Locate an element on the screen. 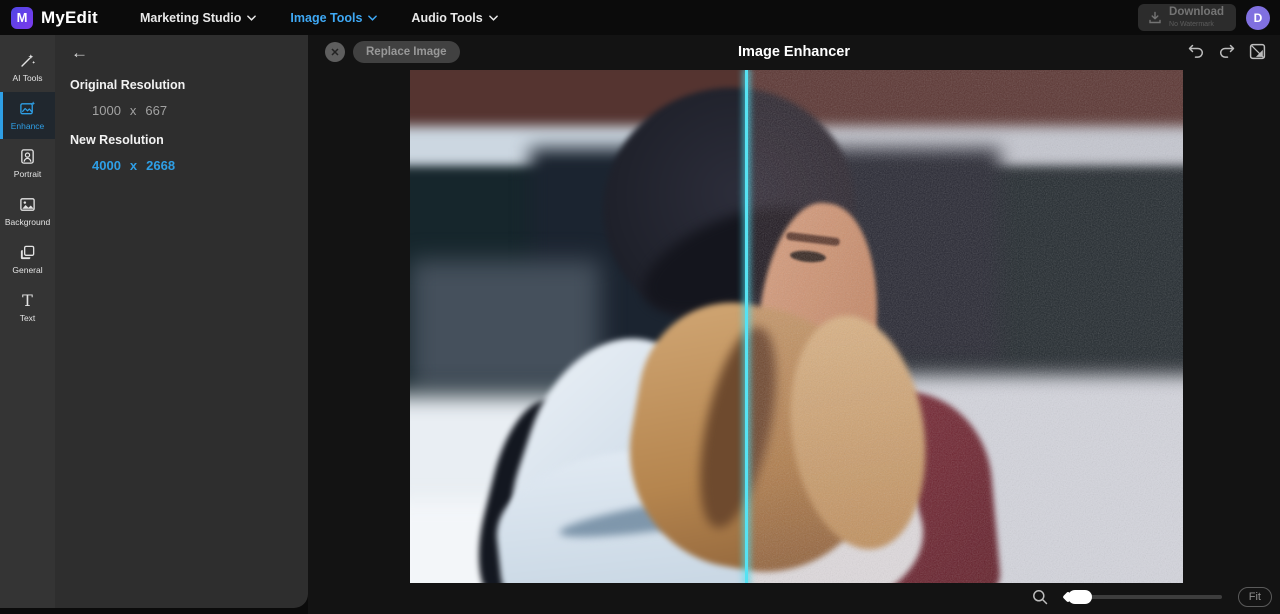 The width and height of the screenshot is (1280, 614). magnifier-icon is located at coordinates (1040, 597).